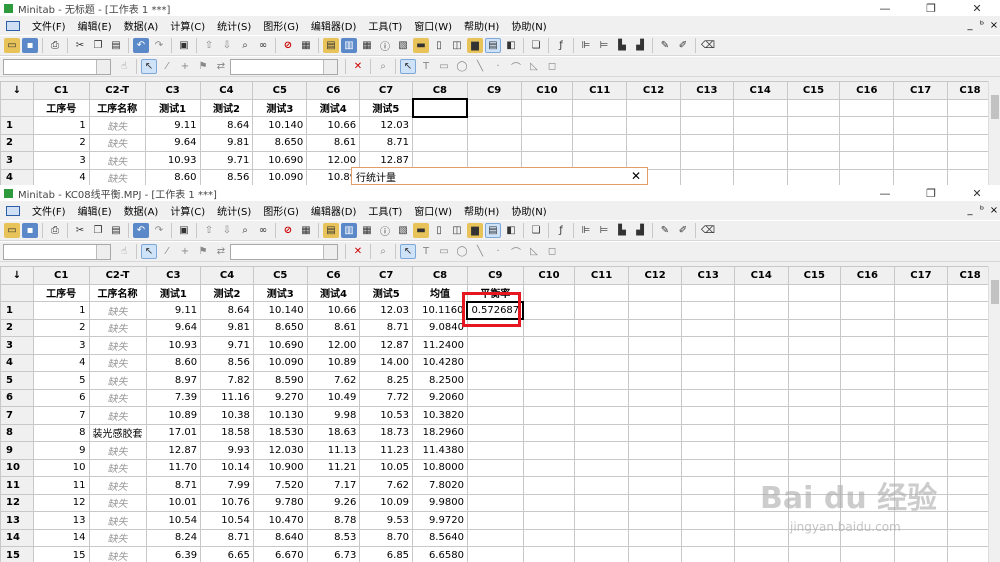  What do you see at coordinates (403, 230) in the screenshot?
I see `report-icon: ▧` at bounding box center [403, 230].